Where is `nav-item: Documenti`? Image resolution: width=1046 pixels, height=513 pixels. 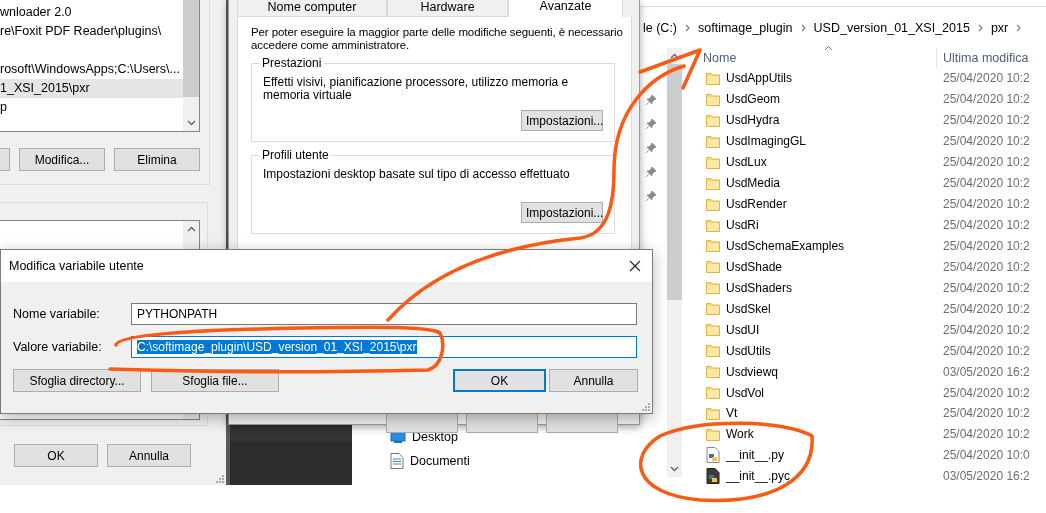
nav-item: Documenti is located at coordinates (440, 461).